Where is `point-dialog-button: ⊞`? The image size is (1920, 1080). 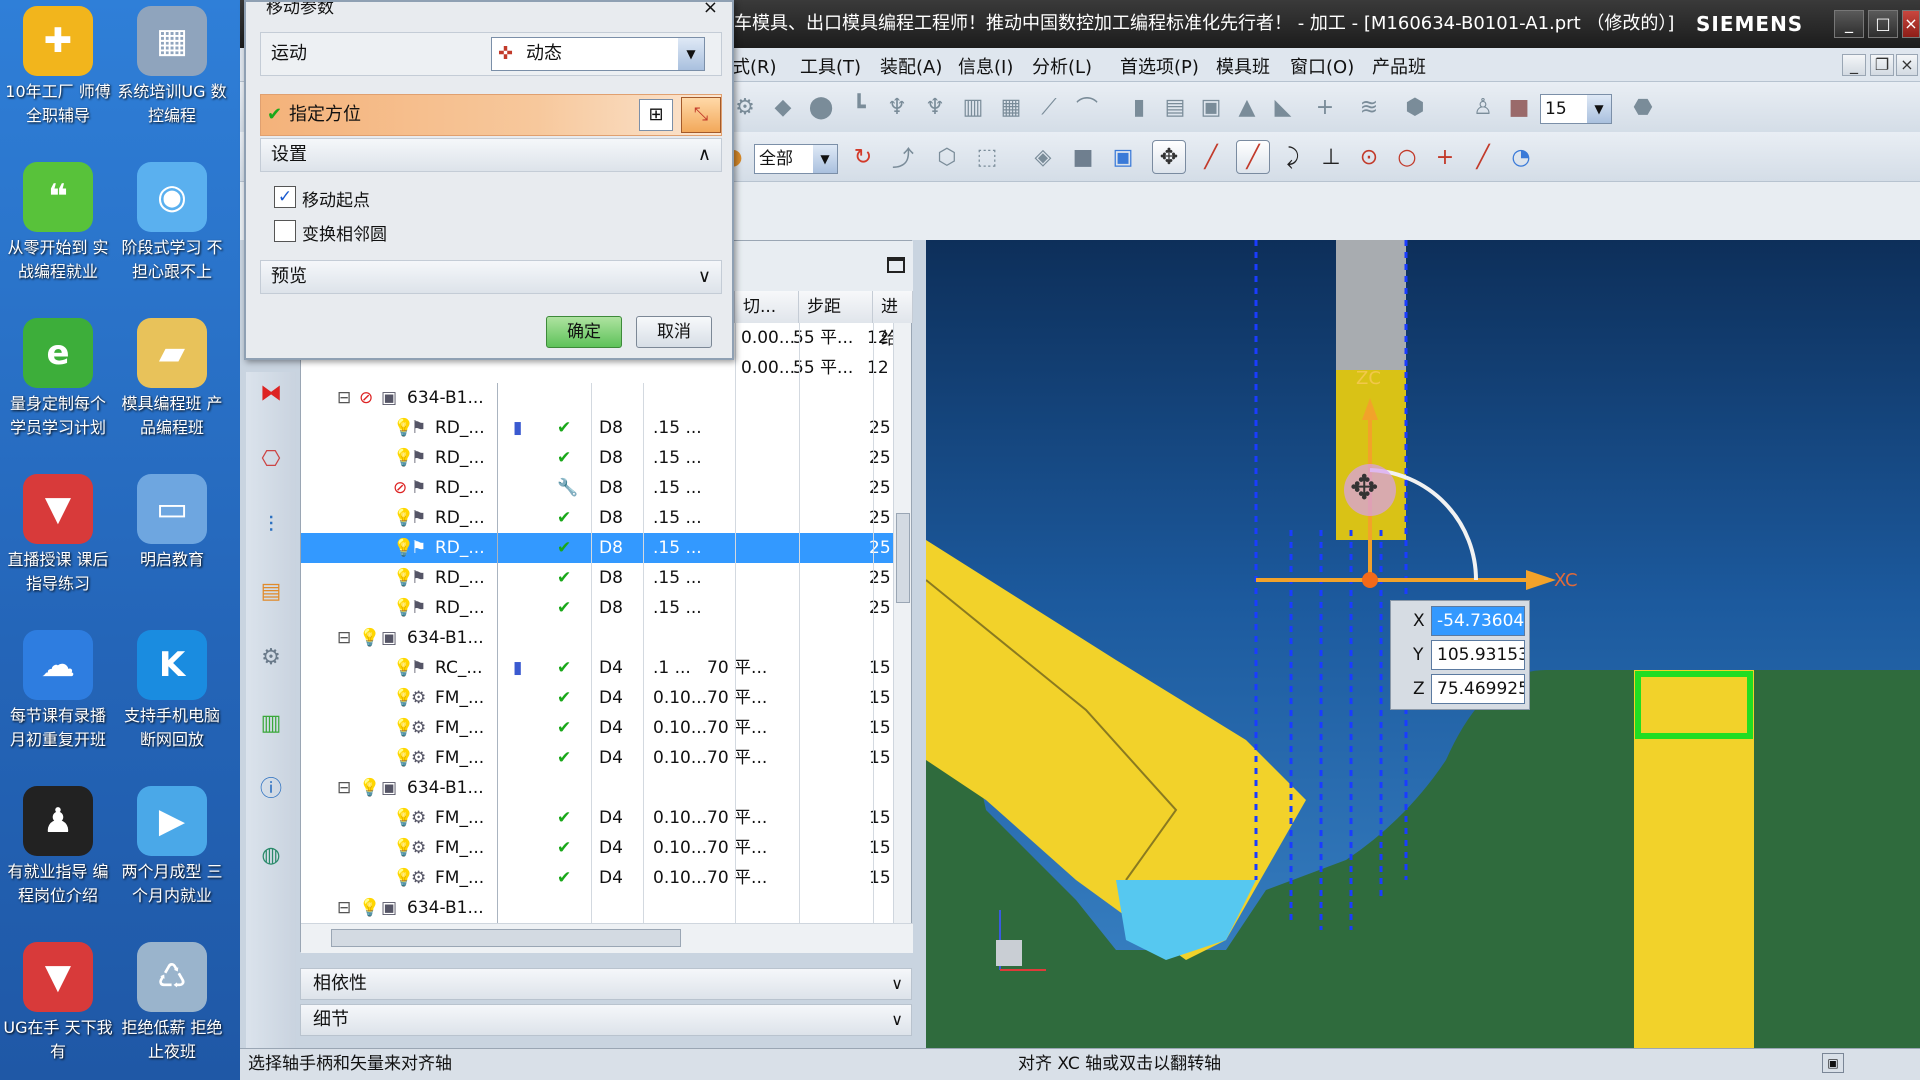
point-dialog-button: ⊞ is located at coordinates (656, 115).